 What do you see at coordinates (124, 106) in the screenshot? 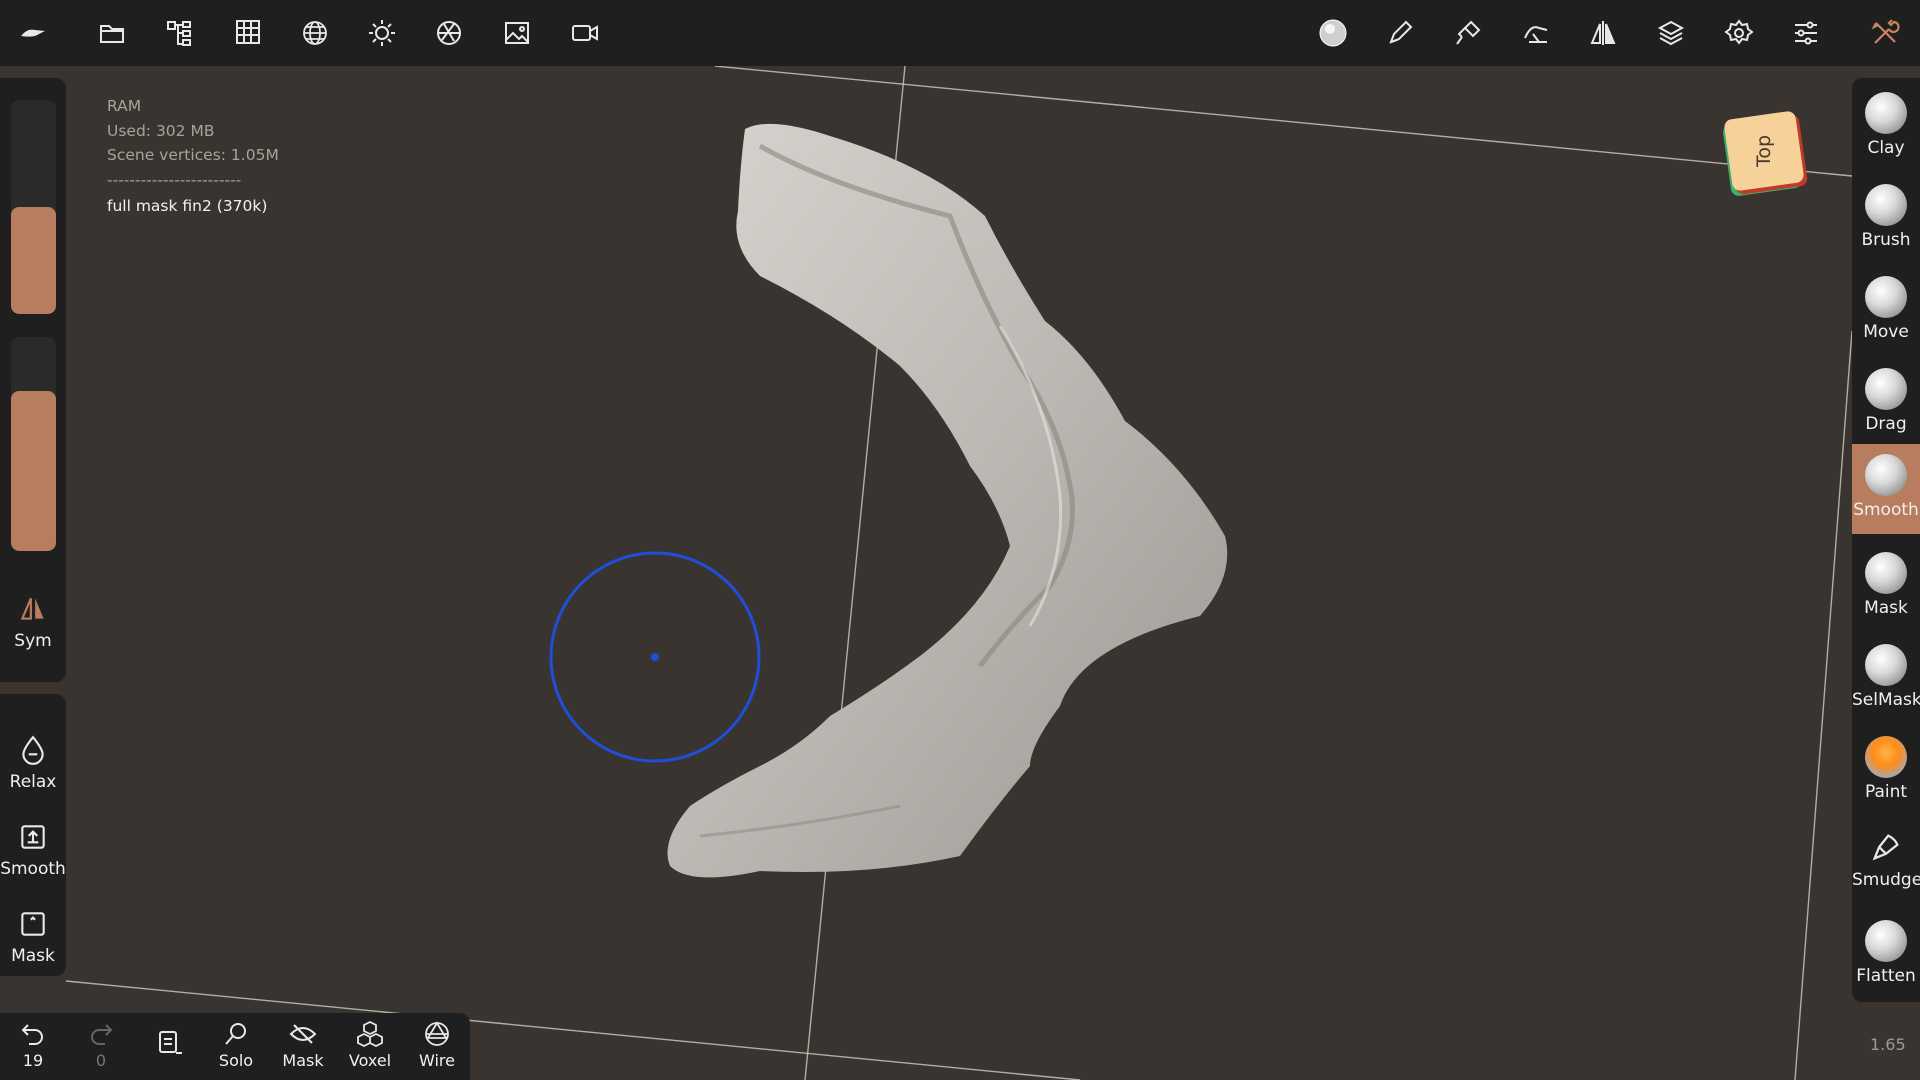
I see `ram-label: RAM` at bounding box center [124, 106].